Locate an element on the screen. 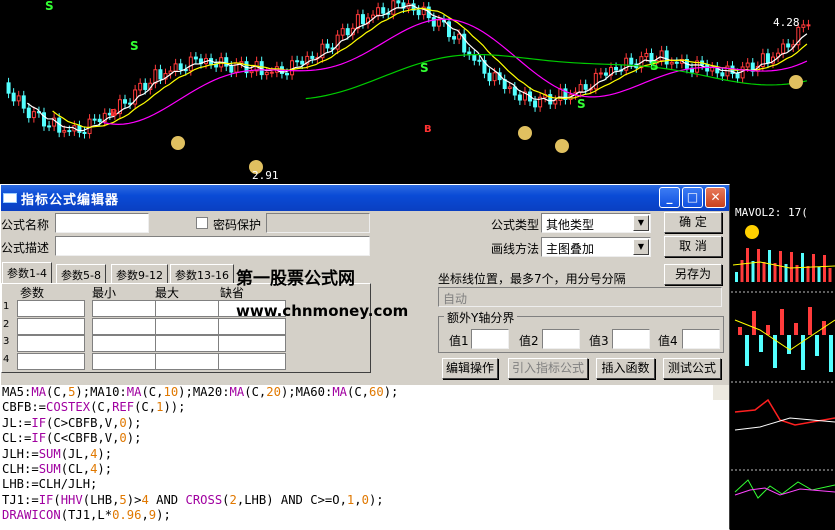  extra-y-axis-title: 额外Y轴分界 is located at coordinates (481, 317).